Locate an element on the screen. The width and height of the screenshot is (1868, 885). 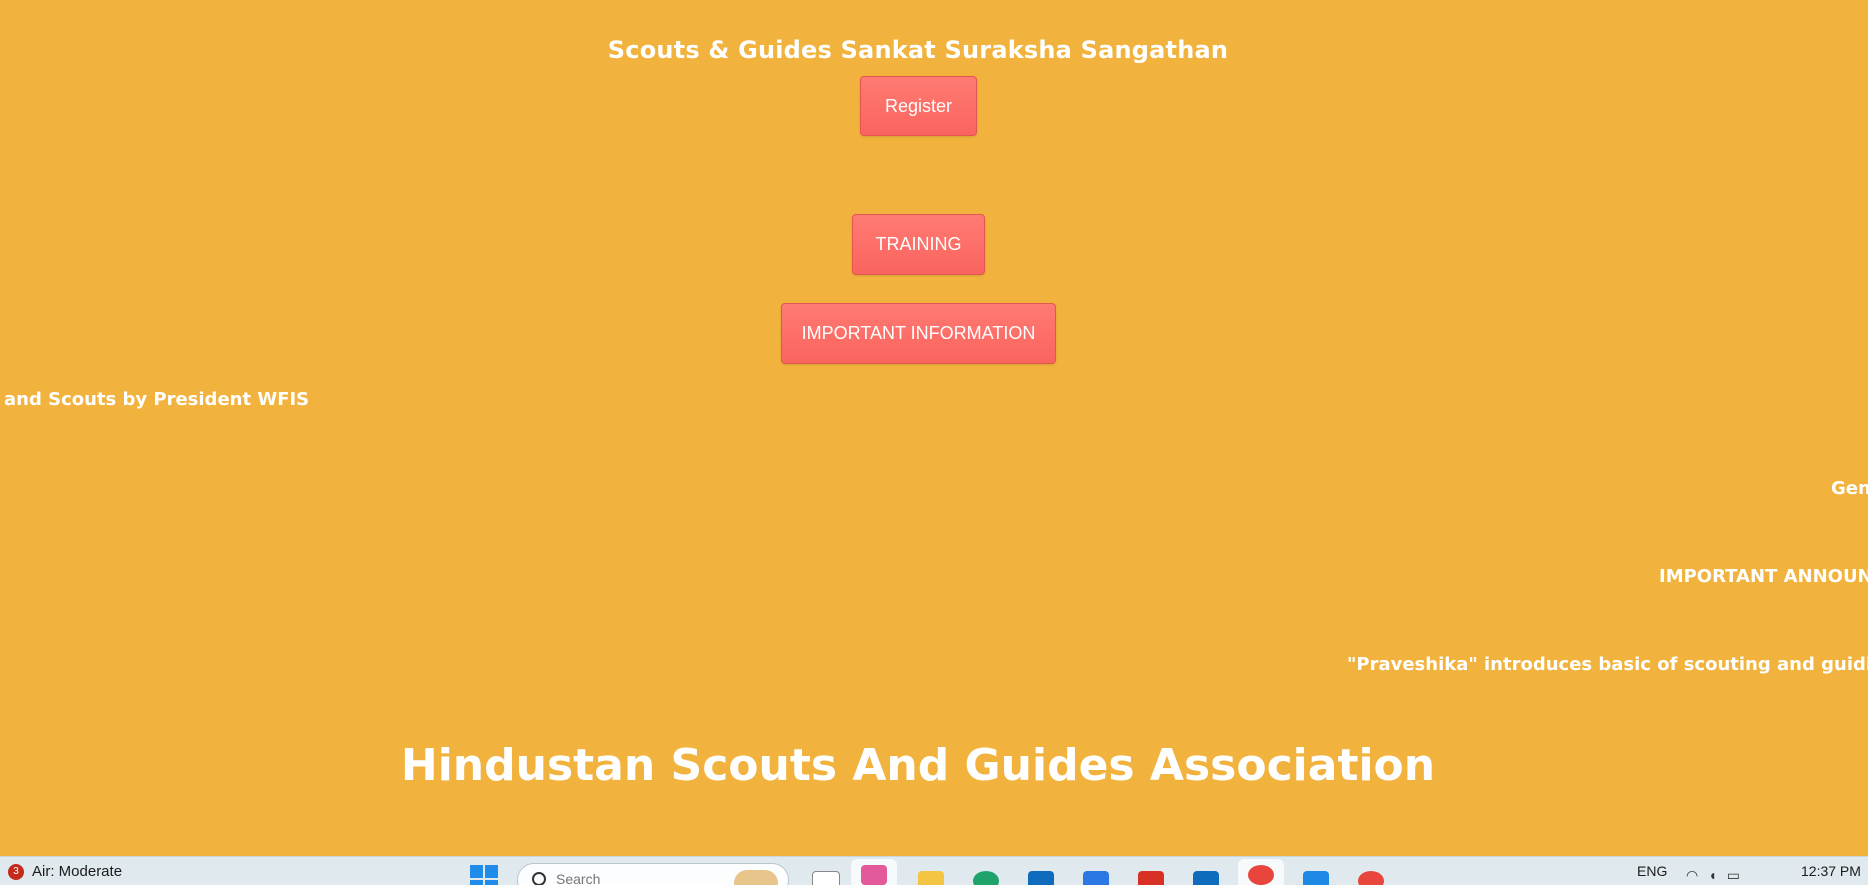
taskbar-search is located at coordinates (653, 874).